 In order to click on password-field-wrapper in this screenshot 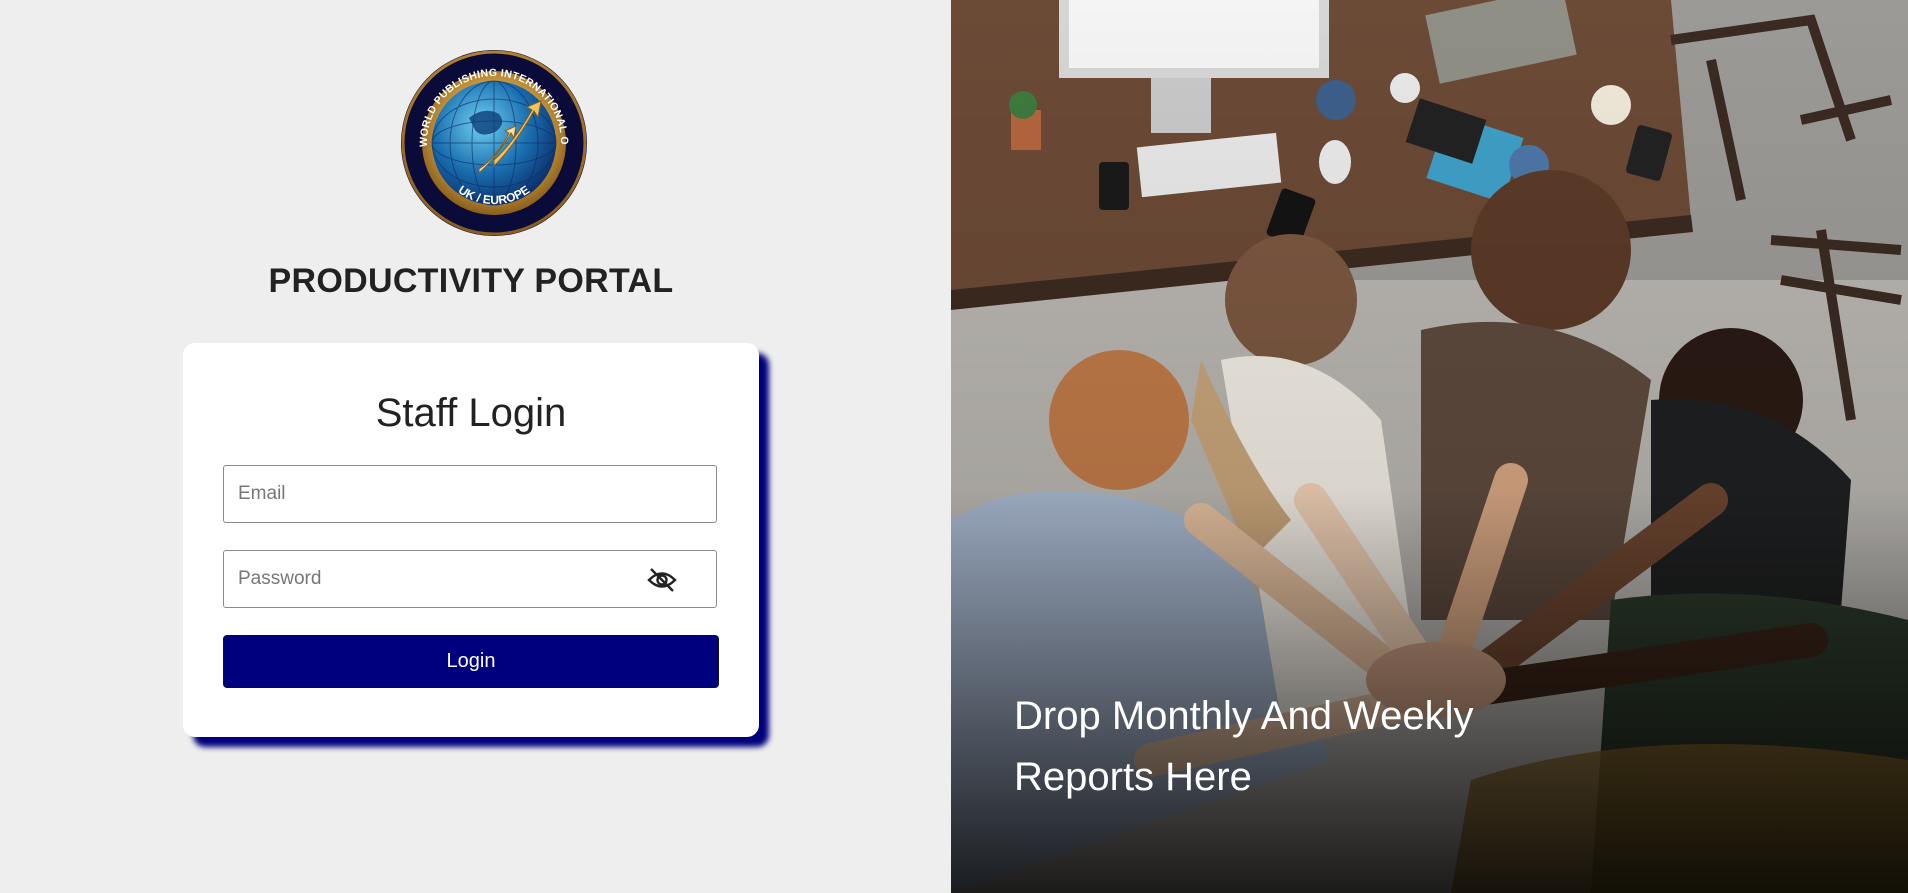, I will do `click(471, 580)`.